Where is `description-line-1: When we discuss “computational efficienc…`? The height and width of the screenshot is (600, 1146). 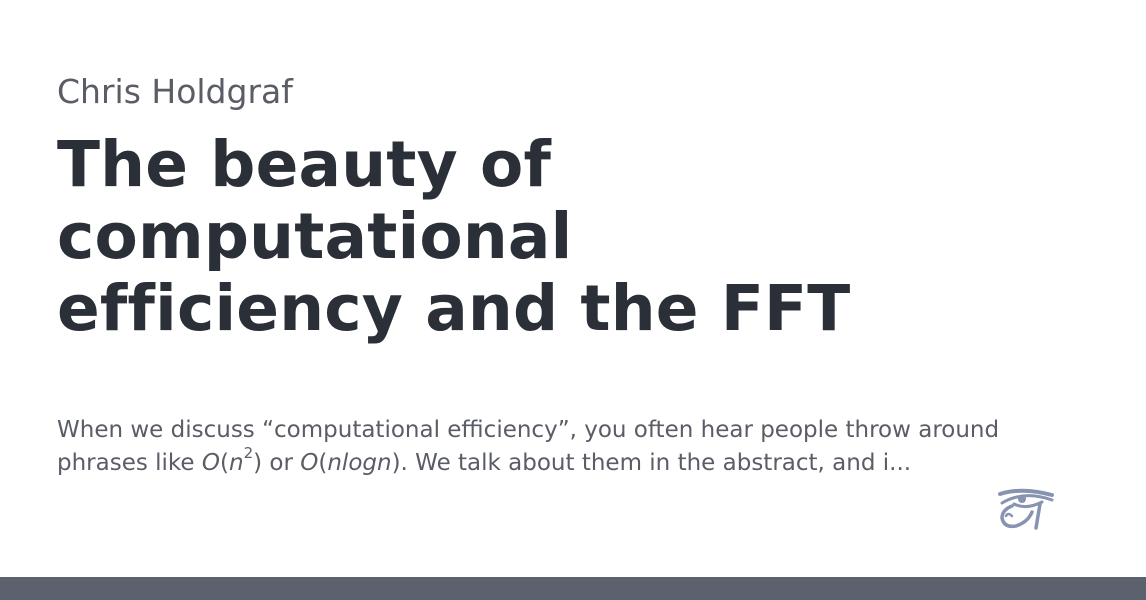 description-line-1: When we discuss “computational efficienc… is located at coordinates (528, 430).